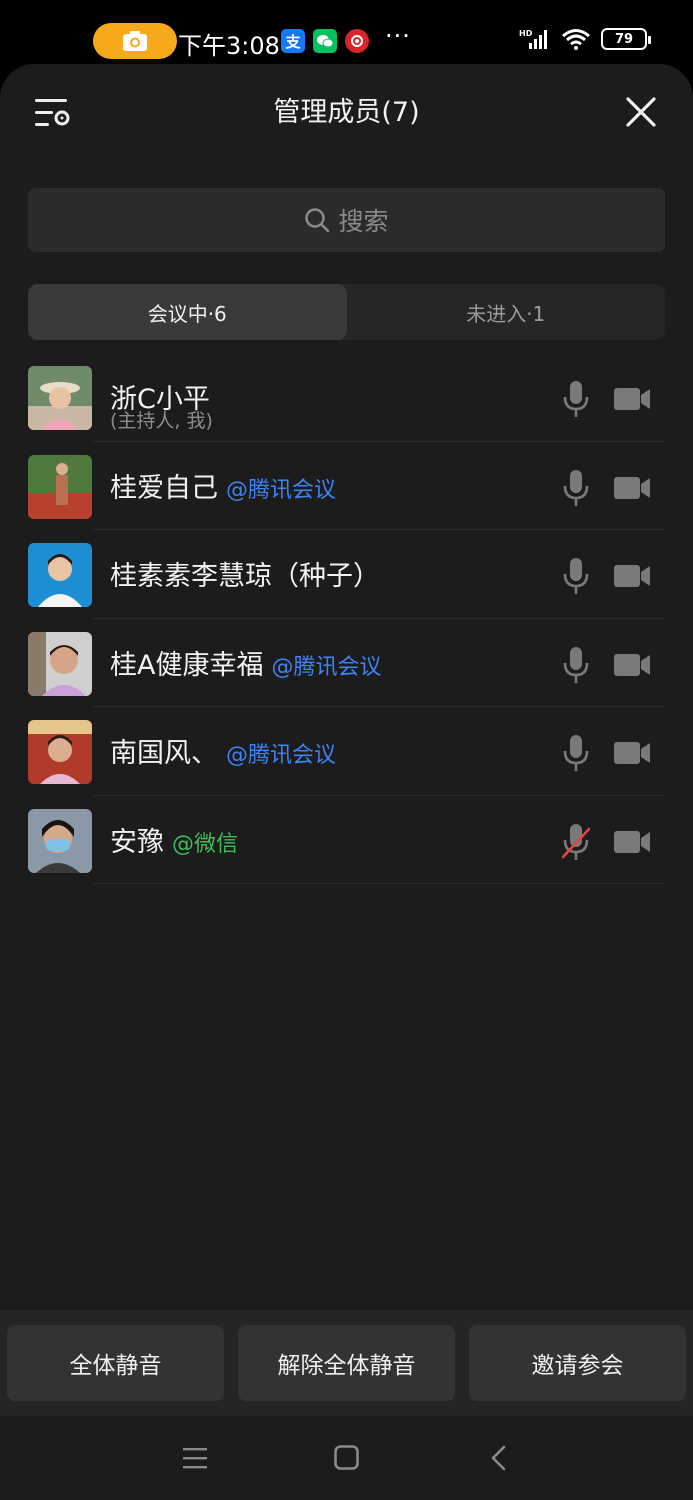 The image size is (693, 1500). I want to click on list-item: 安豫 @微信, so click(346, 840).